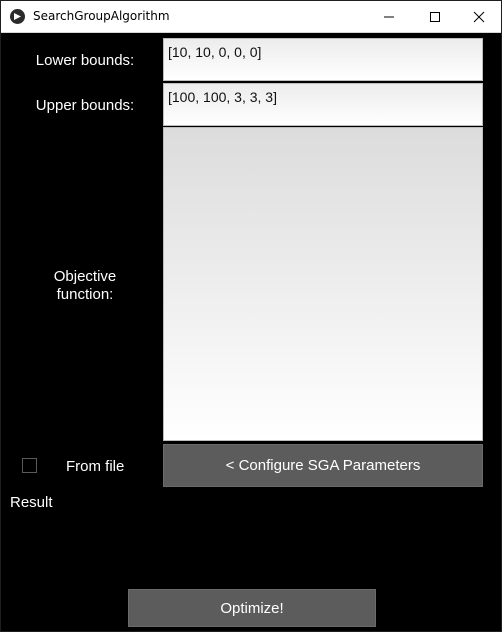  I want to click on minimize-icon, so click(389, 16).